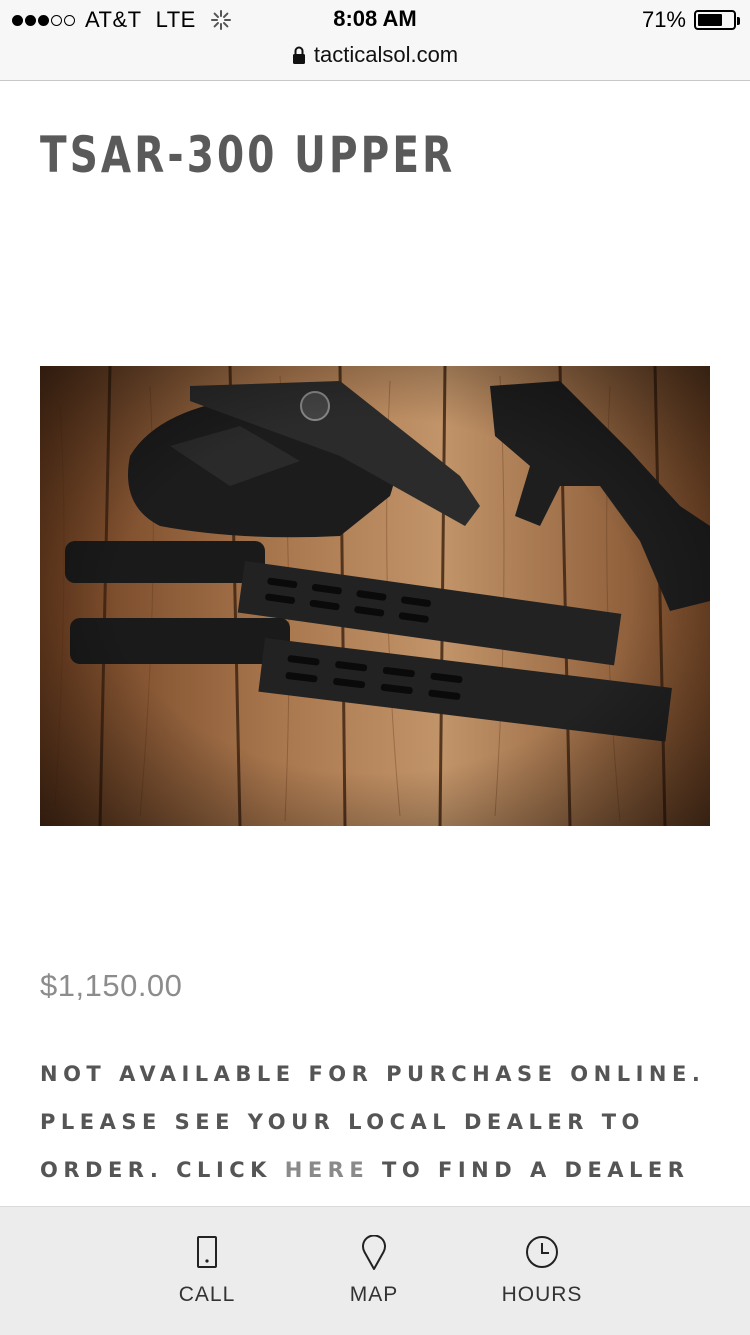 The image size is (750, 1335). I want to click on bottom-nav: CALL MAP HOURS, so click(375, 1270).